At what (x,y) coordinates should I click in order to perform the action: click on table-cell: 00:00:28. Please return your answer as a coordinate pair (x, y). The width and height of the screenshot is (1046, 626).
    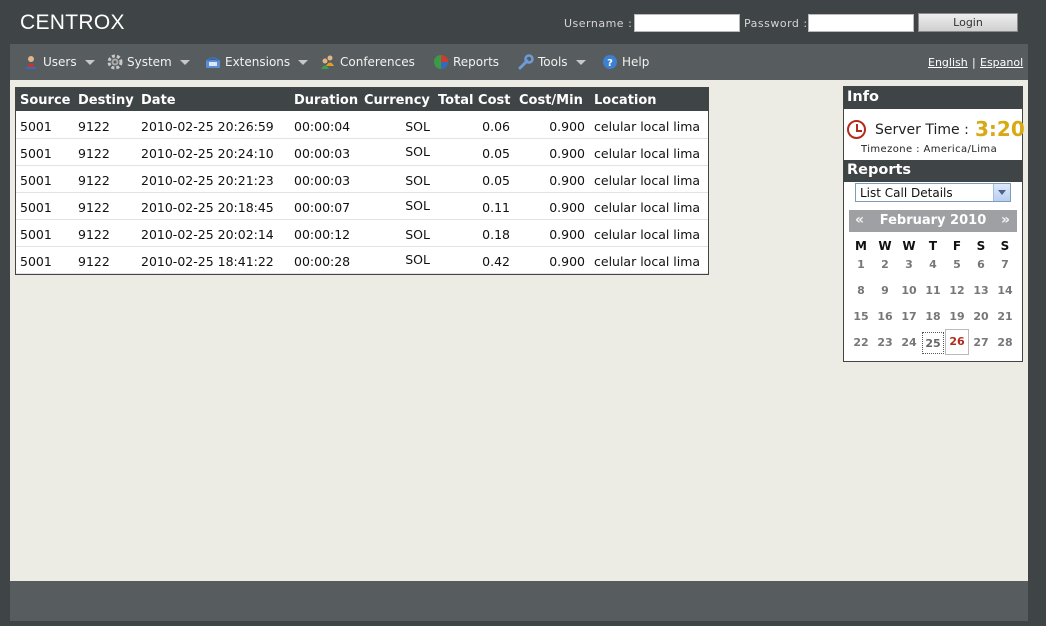
    Looking at the image, I should click on (322, 261).